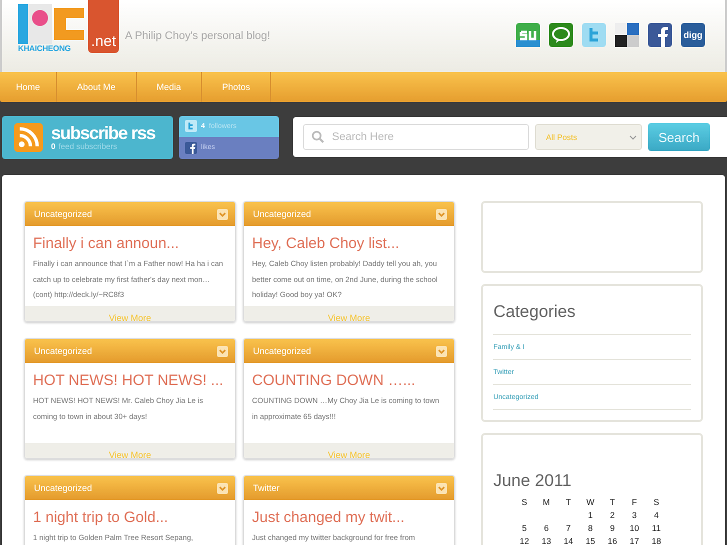  Describe the element at coordinates (693, 35) in the screenshot. I see `digg-button: digg` at that location.